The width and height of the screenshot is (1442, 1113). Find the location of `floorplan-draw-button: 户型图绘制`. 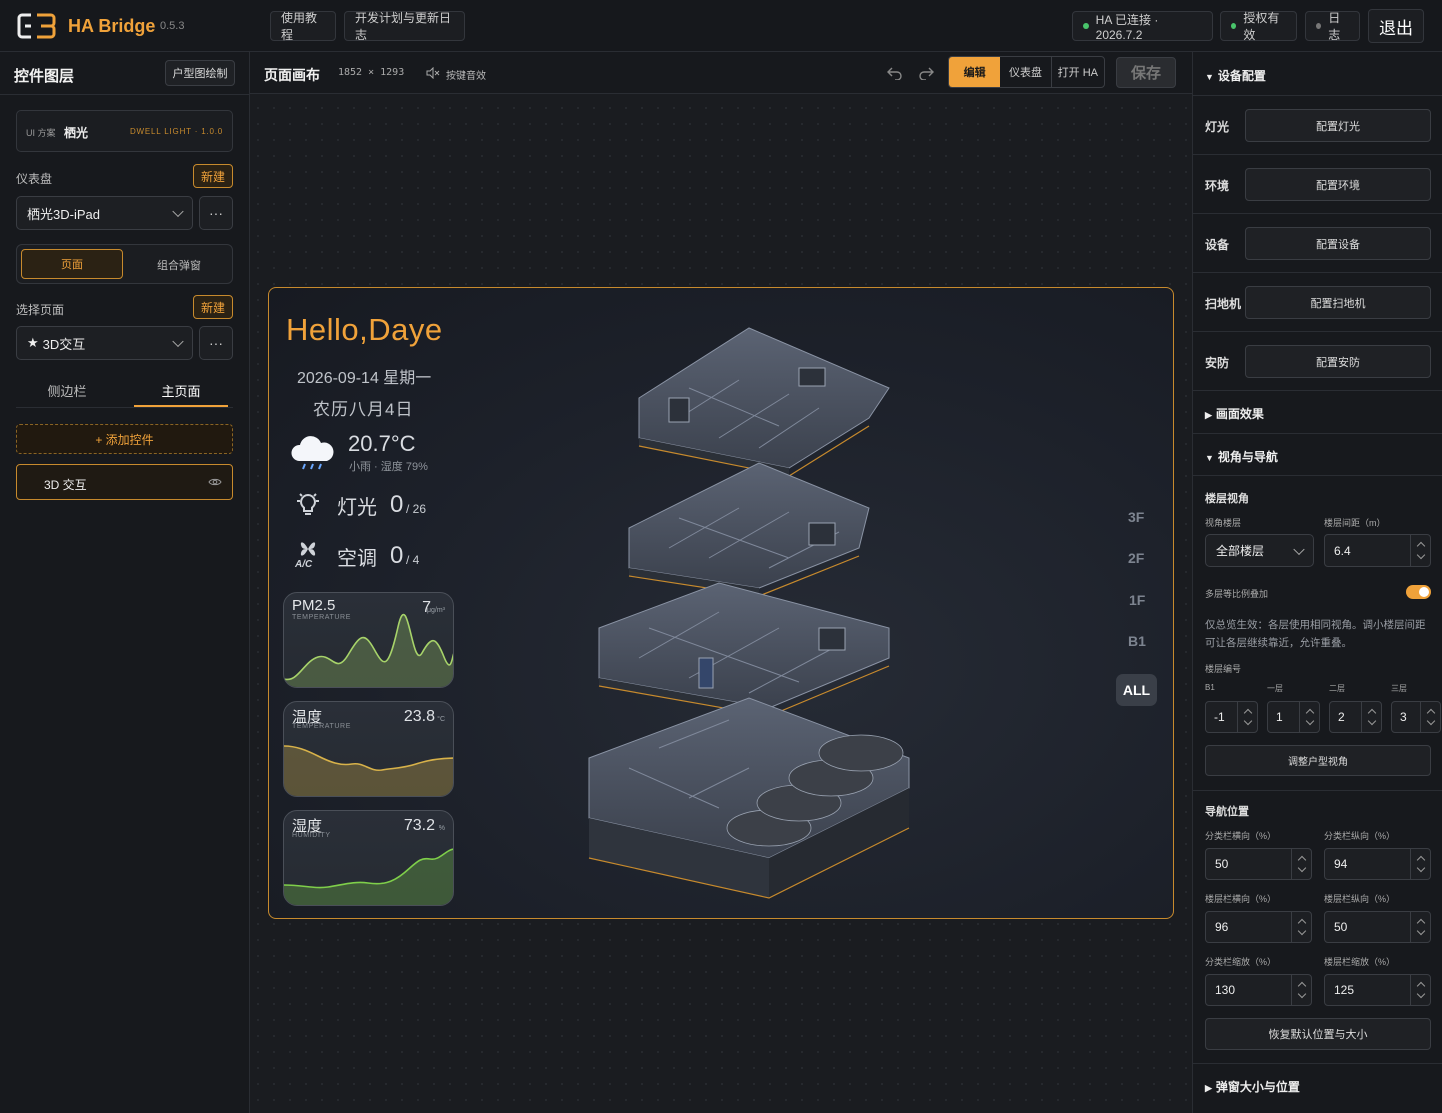

floorplan-draw-button: 户型图绘制 is located at coordinates (200, 73).